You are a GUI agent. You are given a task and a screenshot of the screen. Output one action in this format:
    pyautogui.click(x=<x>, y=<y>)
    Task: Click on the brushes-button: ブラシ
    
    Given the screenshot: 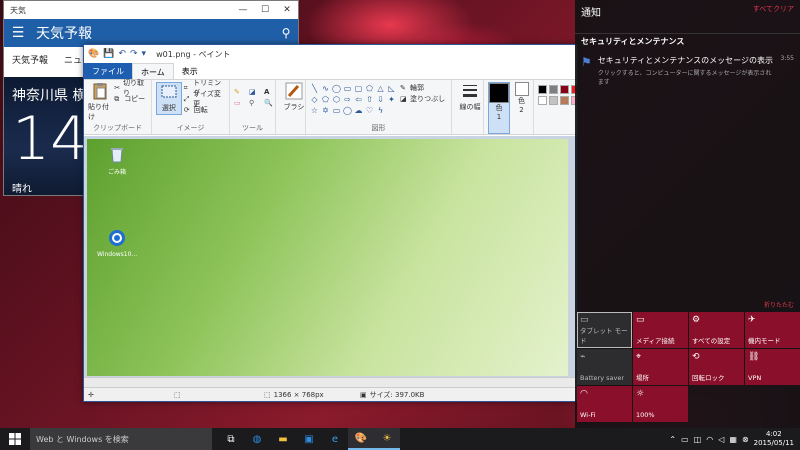 What is the action you would take?
    pyautogui.click(x=294, y=97)
    